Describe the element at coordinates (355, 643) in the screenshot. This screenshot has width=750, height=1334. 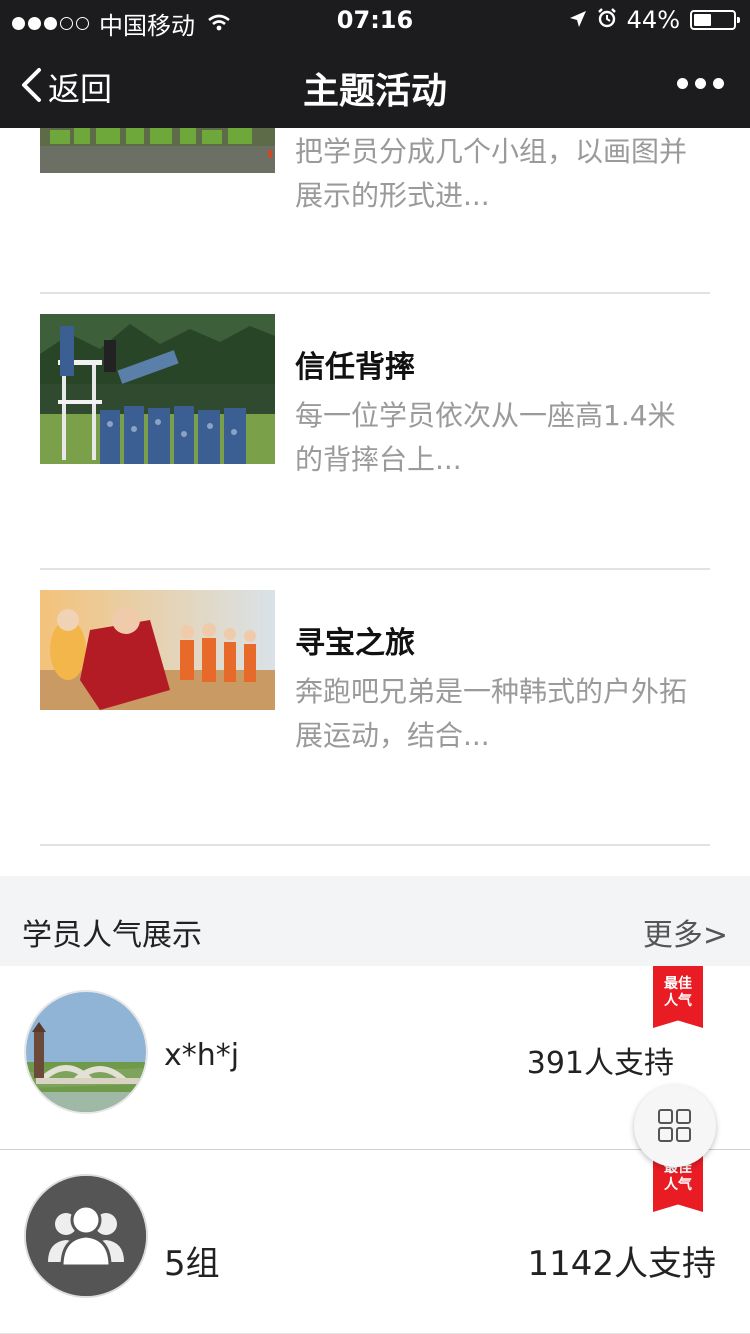
I see `article-title: 寻宝之旅` at that location.